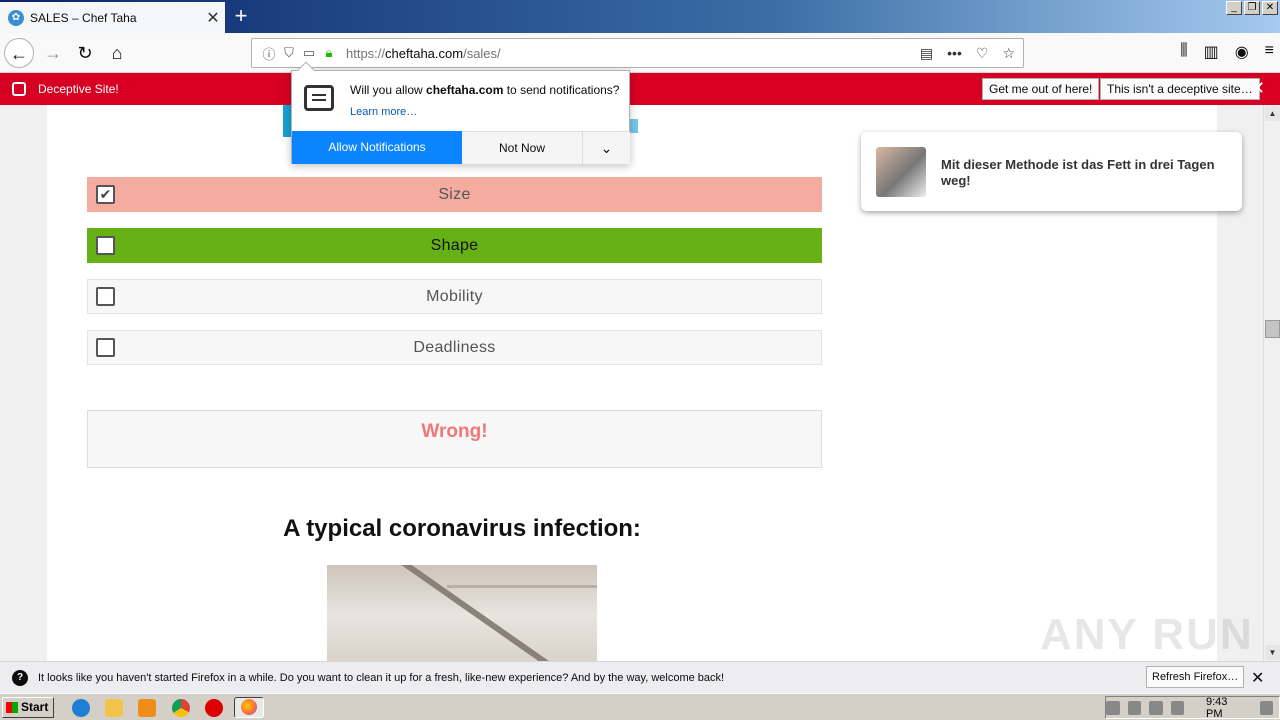 The width and height of the screenshot is (1280, 720). What do you see at coordinates (1234, 8) in the screenshot?
I see `minimize-button: _` at bounding box center [1234, 8].